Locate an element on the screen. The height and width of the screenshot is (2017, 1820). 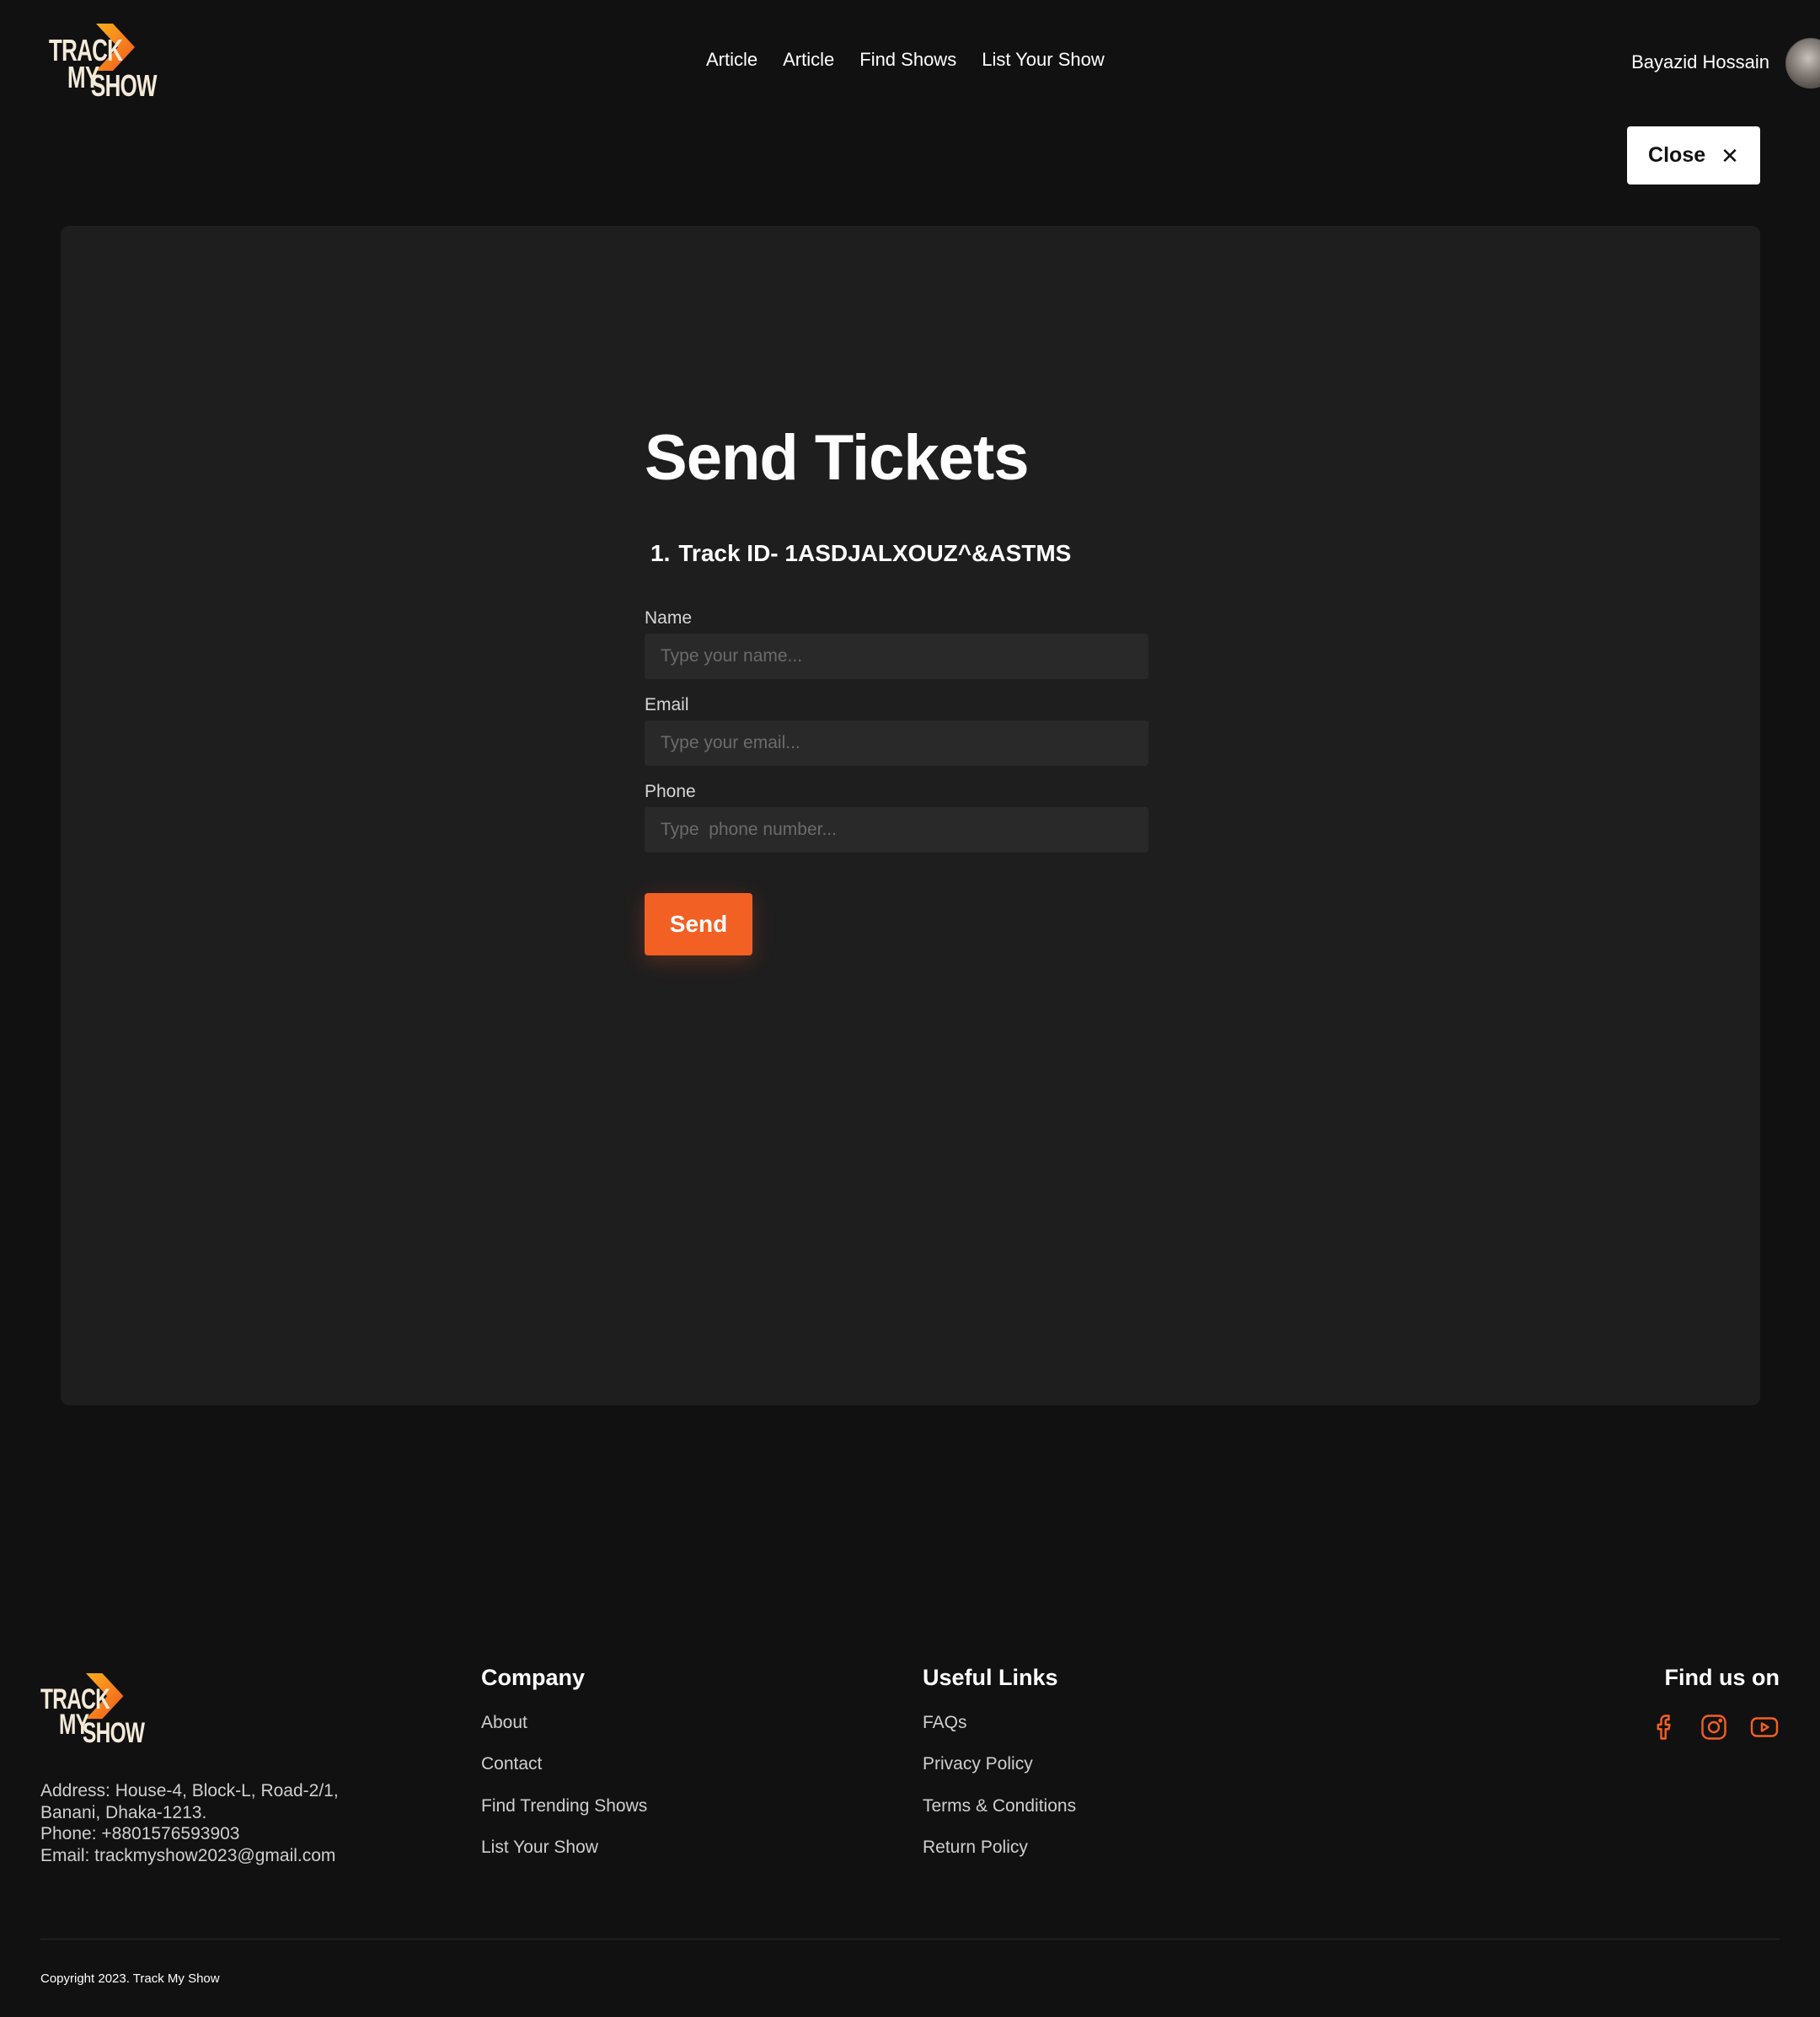
close-icon: ✕ is located at coordinates (1730, 155).